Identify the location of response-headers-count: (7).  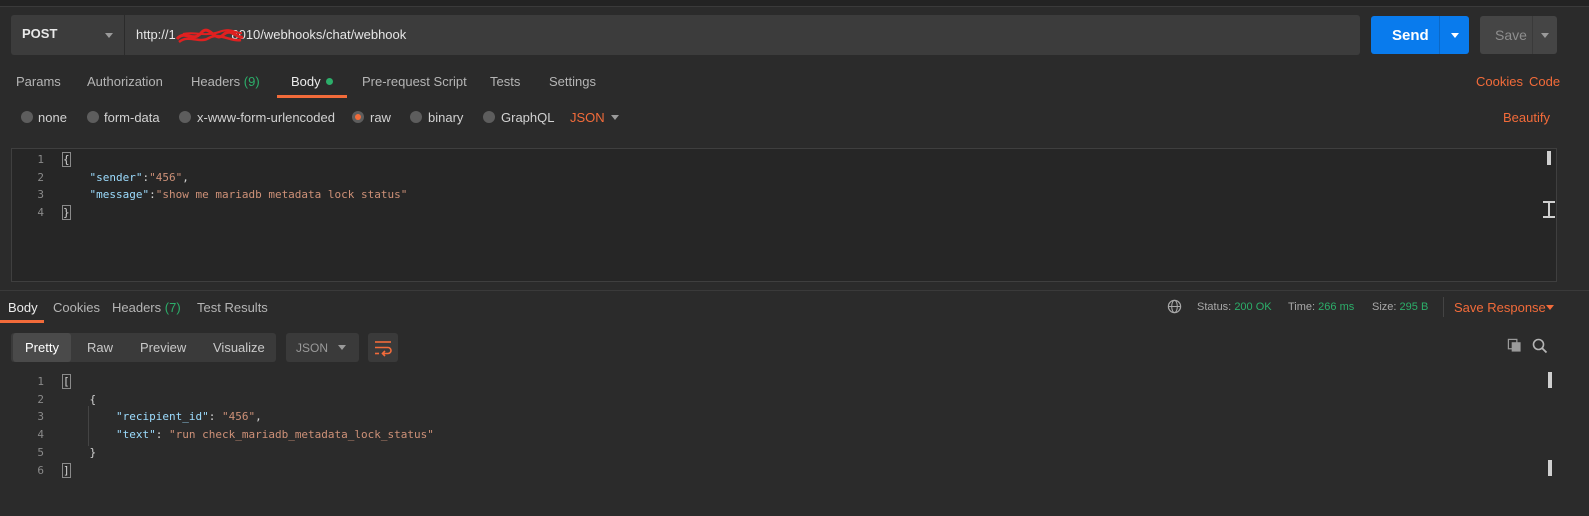
(172, 307).